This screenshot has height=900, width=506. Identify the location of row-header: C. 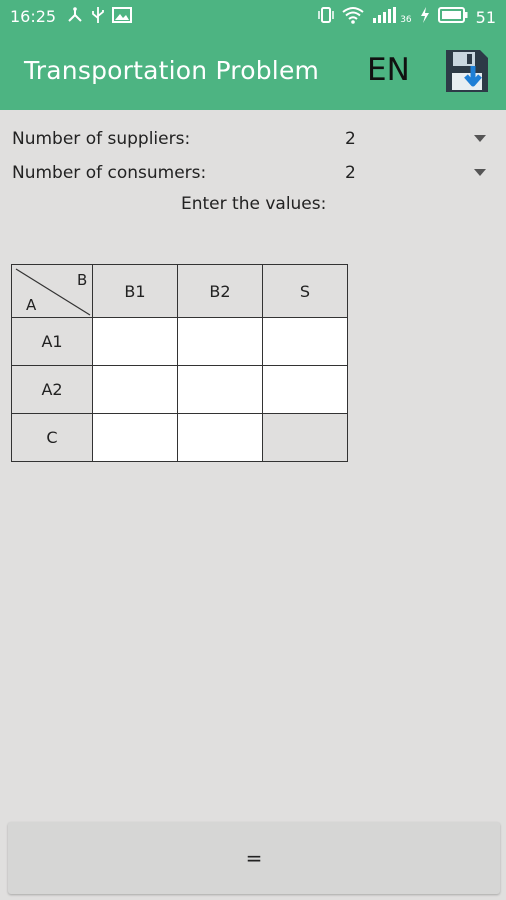
(52, 437).